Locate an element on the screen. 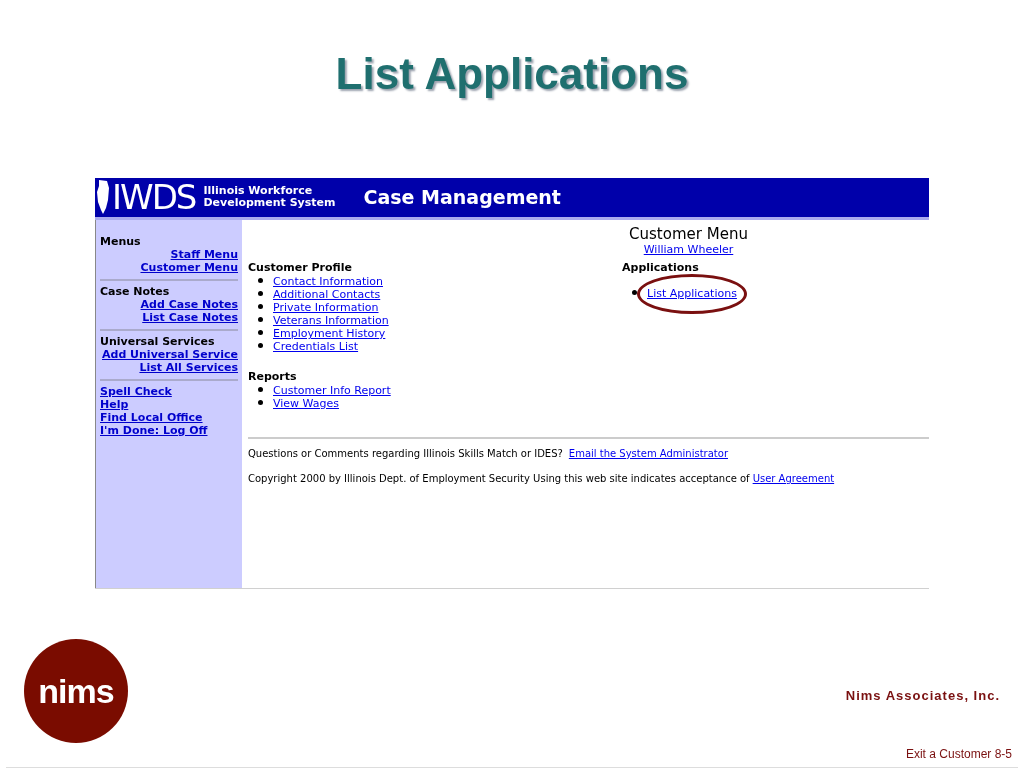 The image size is (1024, 768). menu-link: Credentials List is located at coordinates (316, 347).